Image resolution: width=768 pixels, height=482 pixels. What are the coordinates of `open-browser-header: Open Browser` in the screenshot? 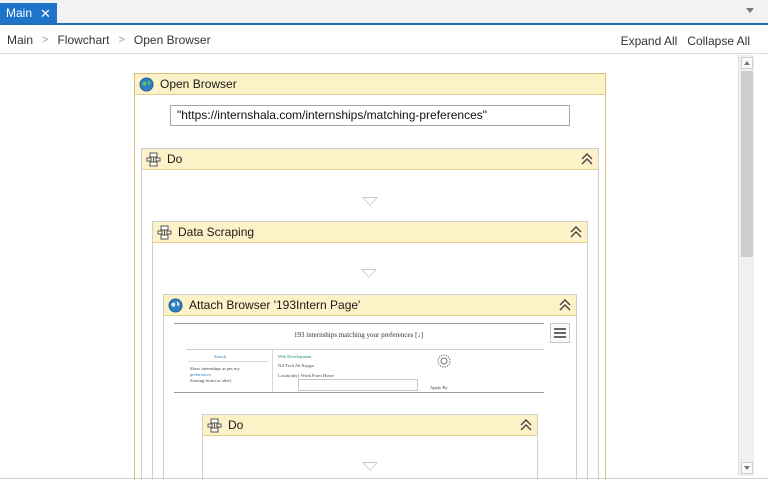 It's located at (370, 84).